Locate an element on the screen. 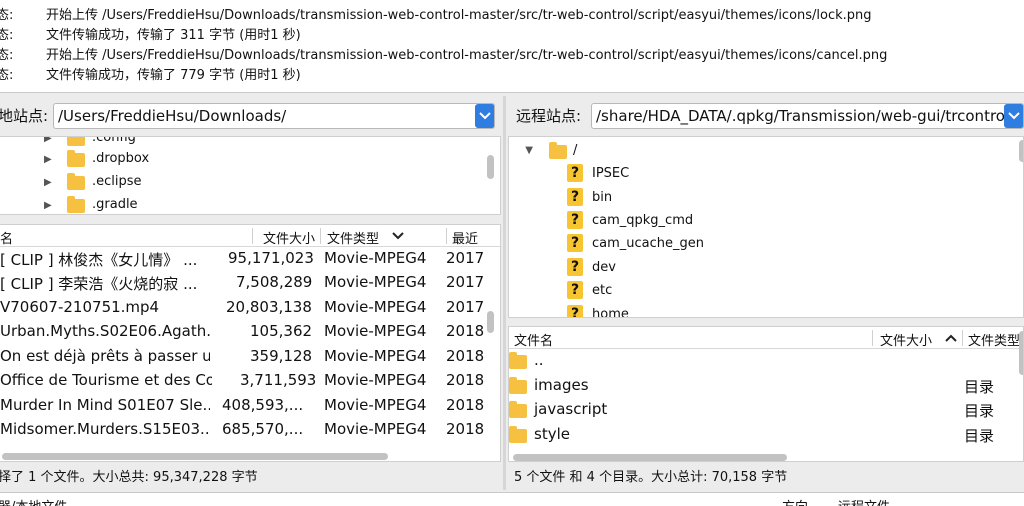 This screenshot has height=506, width=1024. local-tree-scrollbar is located at coordinates (490, 167).